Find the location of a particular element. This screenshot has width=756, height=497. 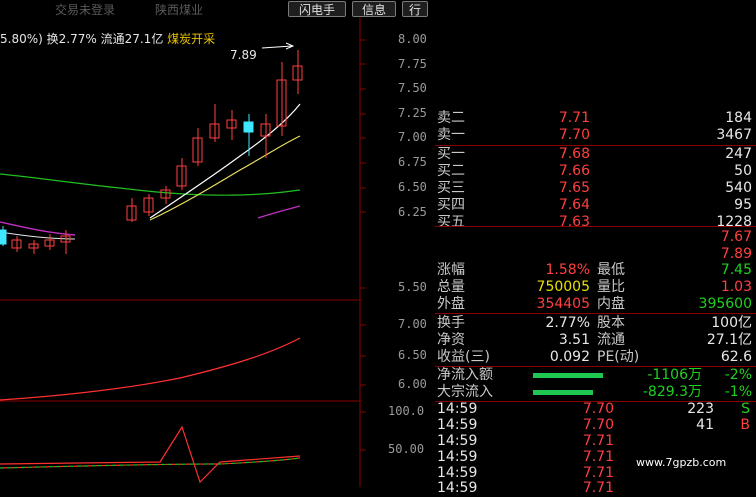

turnover-value: 2.77% is located at coordinates (567, 323).